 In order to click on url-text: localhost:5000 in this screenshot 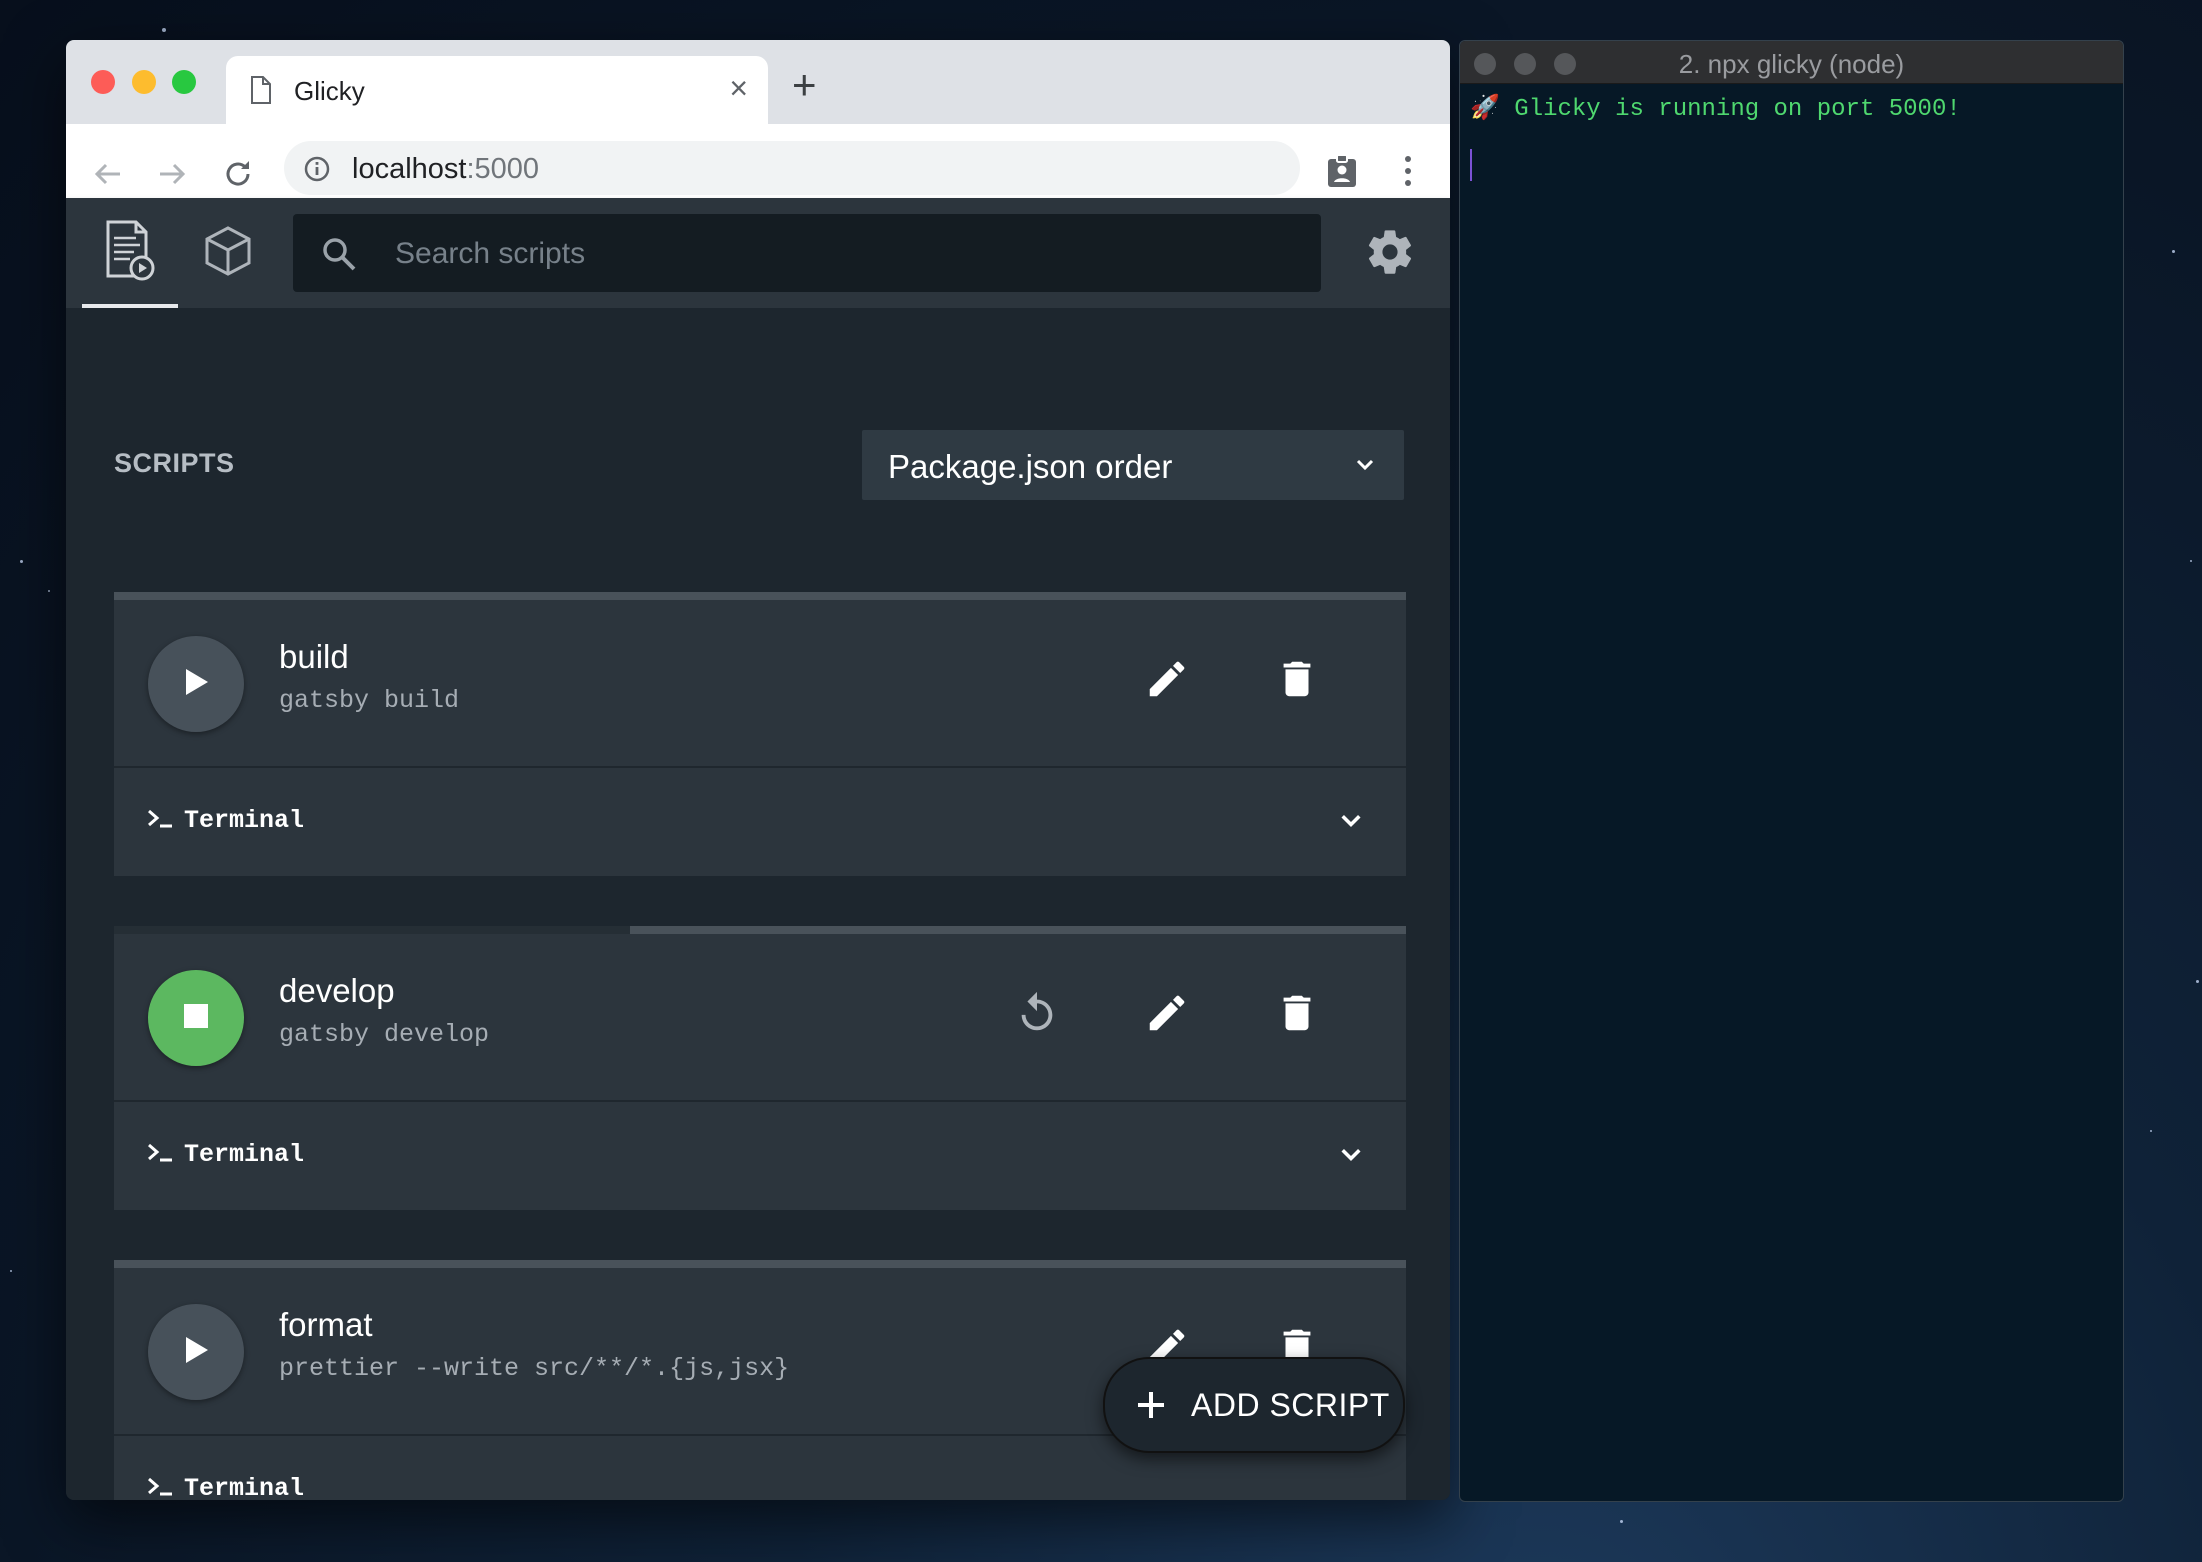, I will do `click(445, 169)`.